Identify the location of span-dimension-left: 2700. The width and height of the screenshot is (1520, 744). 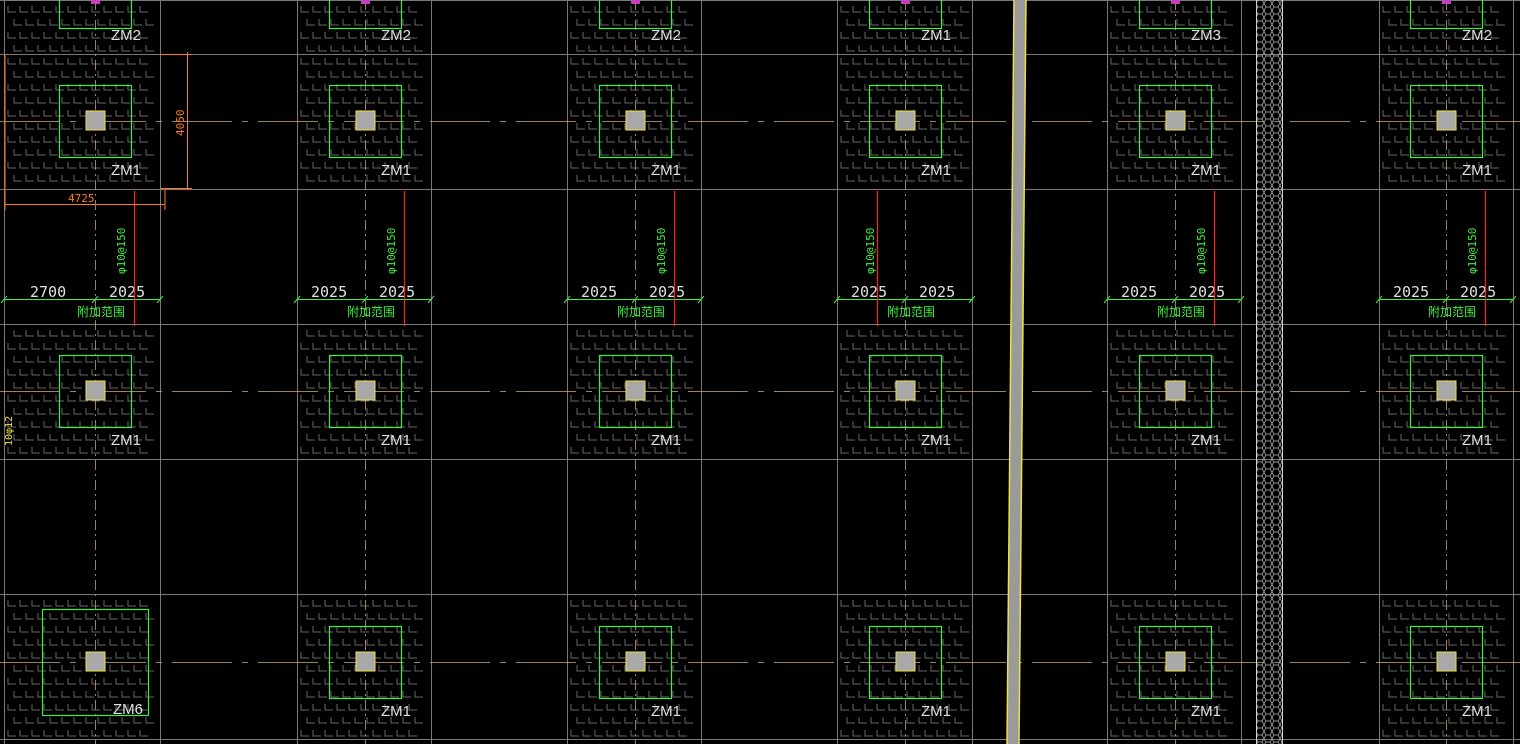
(48, 292).